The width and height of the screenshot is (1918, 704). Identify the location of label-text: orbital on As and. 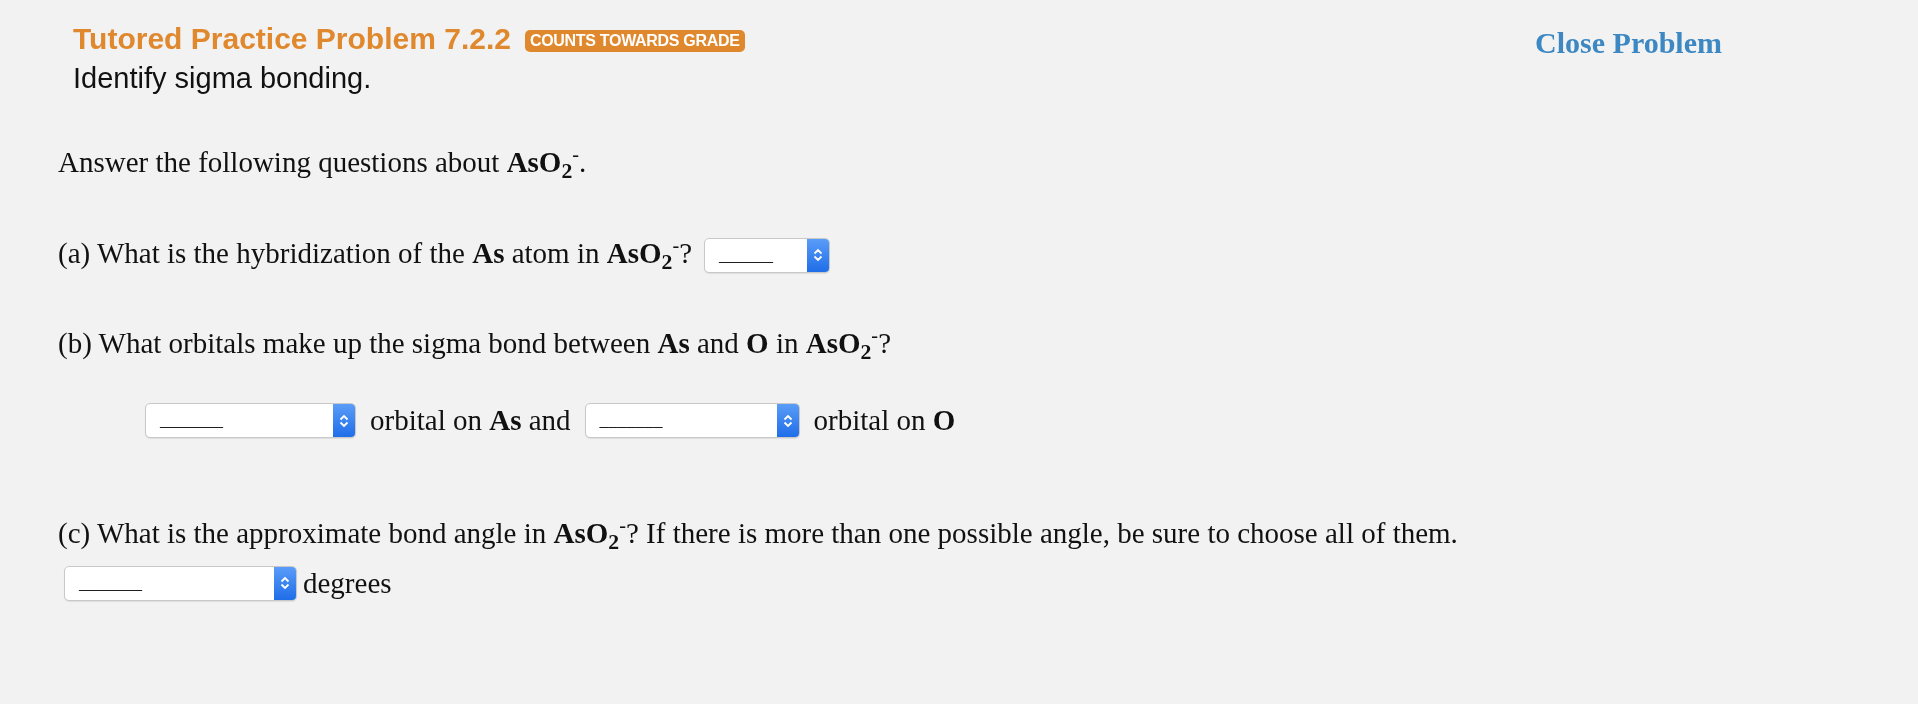
(470, 421).